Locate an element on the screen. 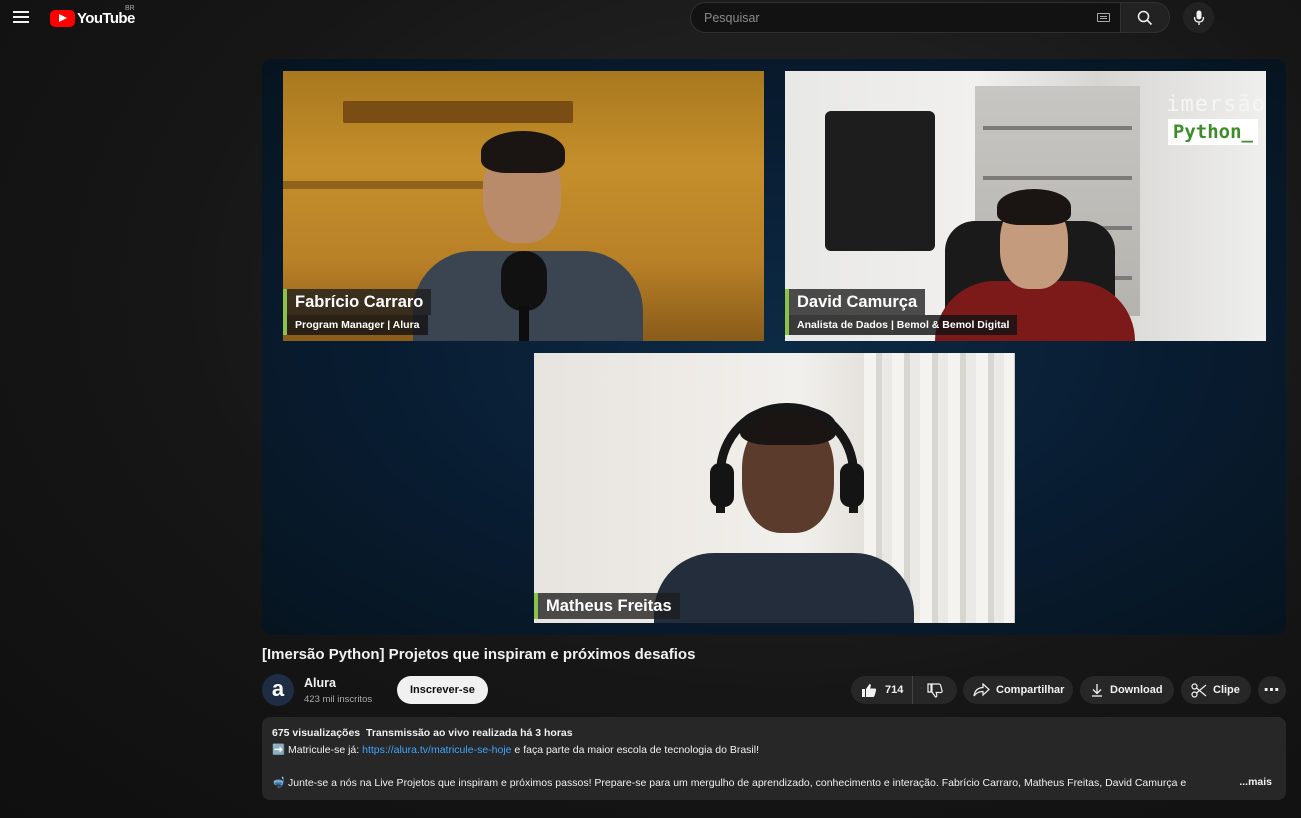 The width and height of the screenshot is (1301, 818). channel-avatar: a is located at coordinates (278, 690).